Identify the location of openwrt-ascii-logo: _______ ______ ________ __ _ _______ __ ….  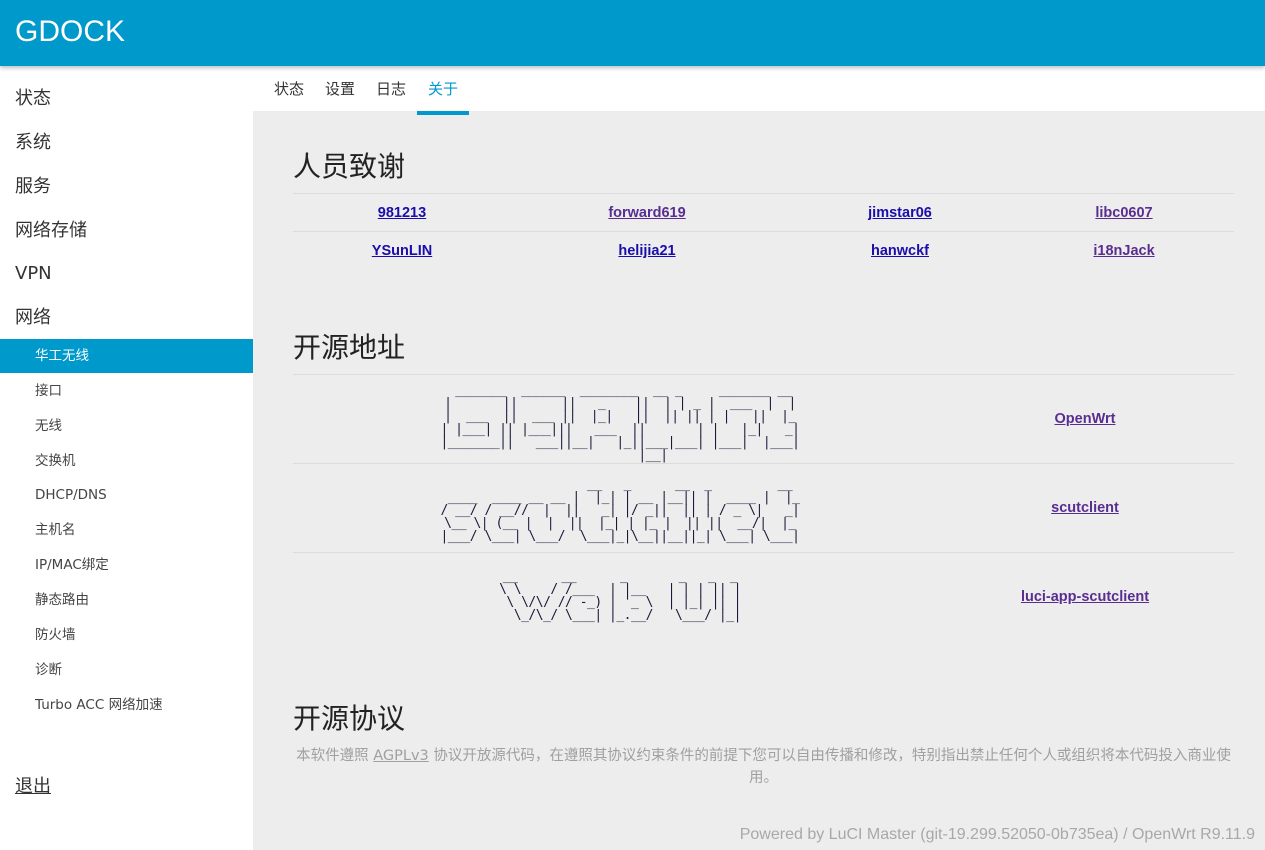
(620, 423).